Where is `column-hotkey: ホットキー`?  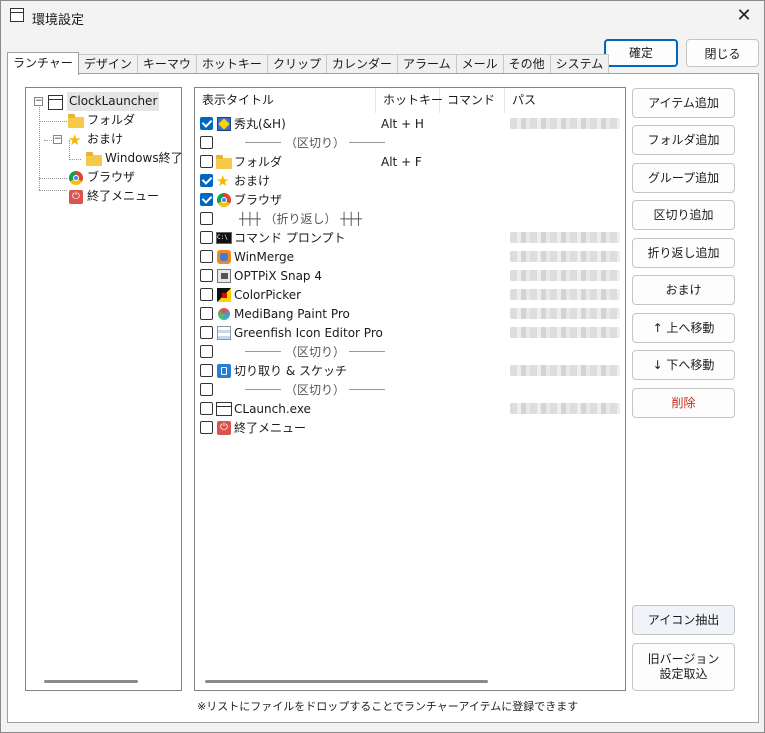 column-hotkey: ホットキー is located at coordinates (409, 100).